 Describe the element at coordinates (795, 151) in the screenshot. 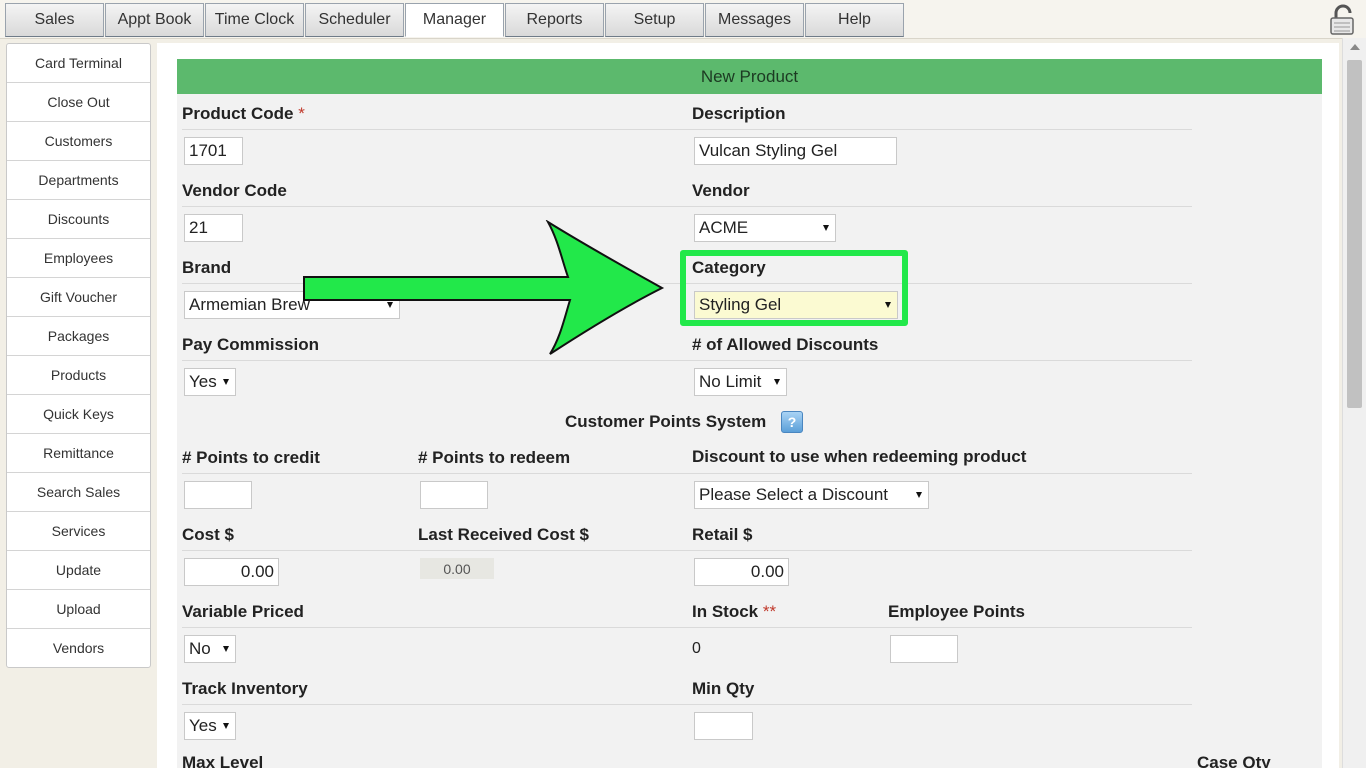

I see `description-input: Vulcan Styling Gel` at that location.